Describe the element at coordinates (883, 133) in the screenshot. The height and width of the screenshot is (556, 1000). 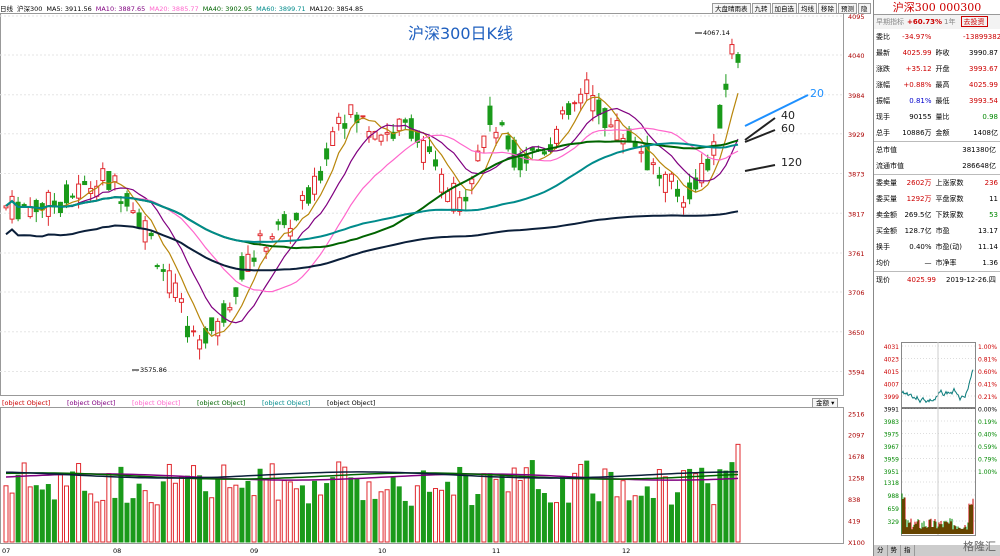
I see `quote-label: 总手` at that location.